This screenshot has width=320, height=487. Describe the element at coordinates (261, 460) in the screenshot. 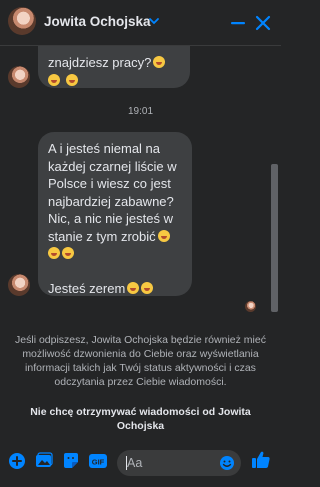

I see `like-thumb-icon` at that location.